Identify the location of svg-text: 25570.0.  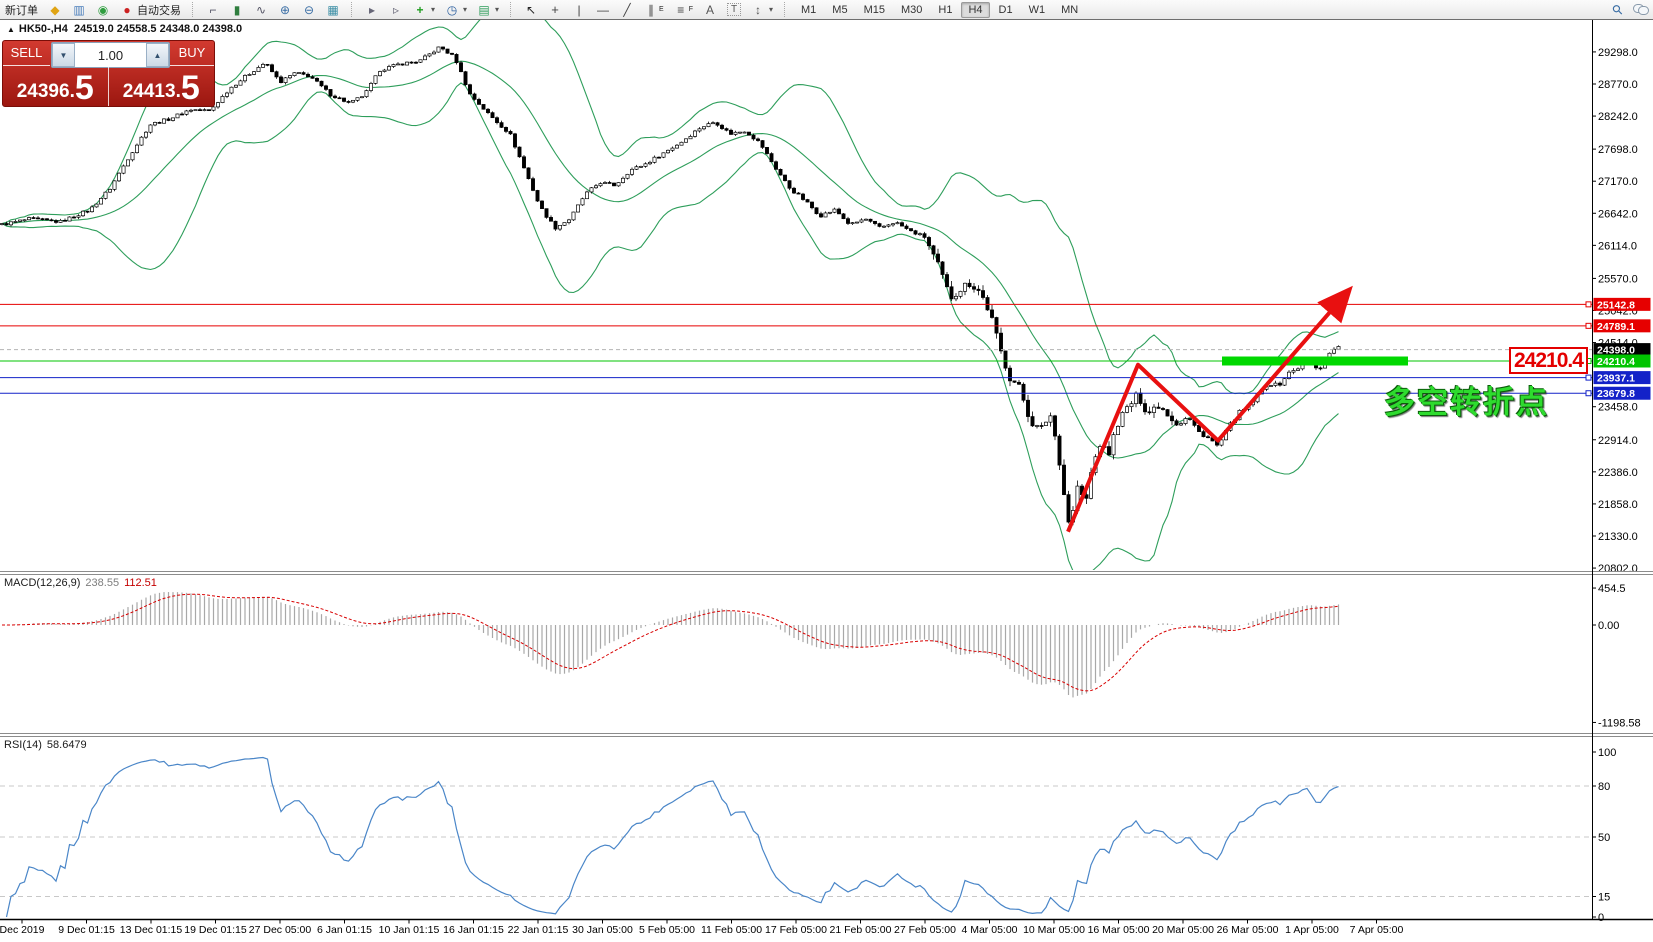
(1618, 279).